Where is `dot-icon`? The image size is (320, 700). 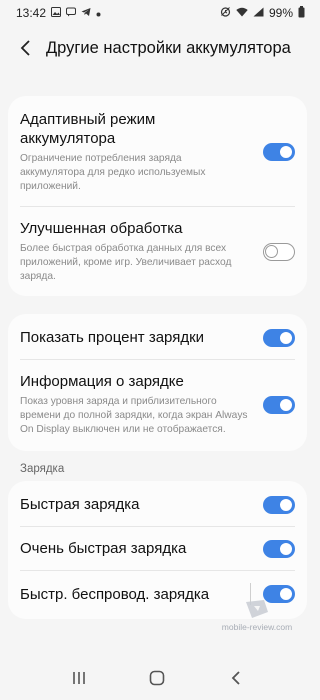 dot-icon is located at coordinates (98, 13).